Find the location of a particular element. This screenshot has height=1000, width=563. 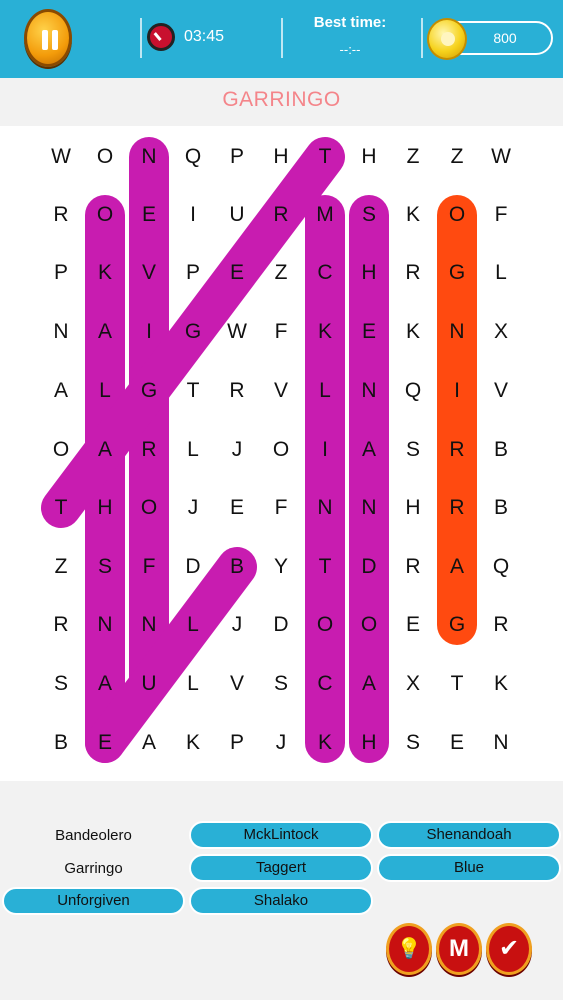

hint-button: 💡 is located at coordinates (409, 949).